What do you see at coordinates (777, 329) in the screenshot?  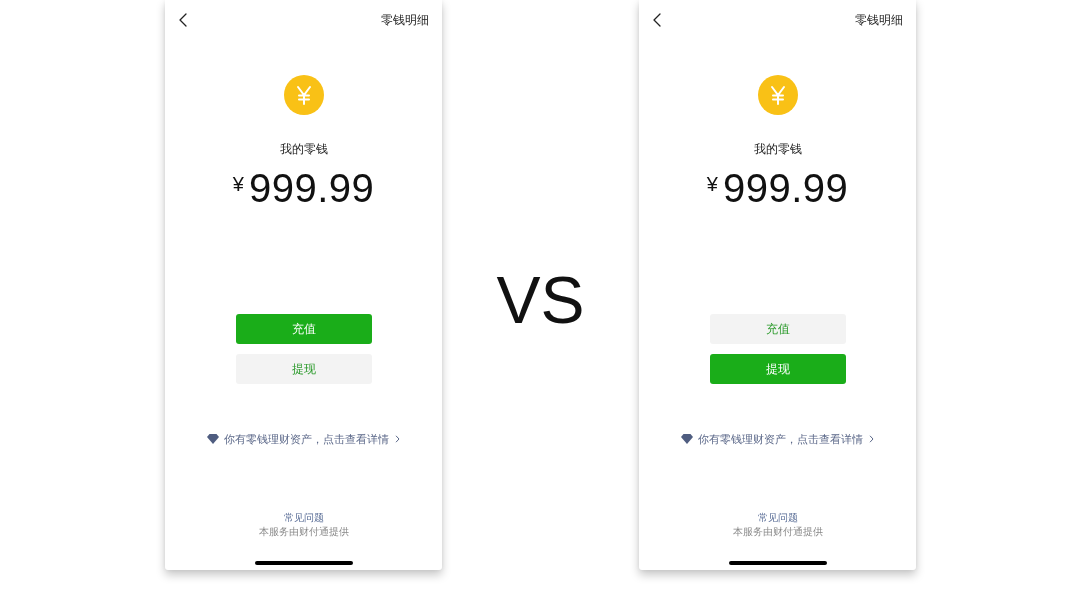 I see `secondary-button: 充值` at bounding box center [777, 329].